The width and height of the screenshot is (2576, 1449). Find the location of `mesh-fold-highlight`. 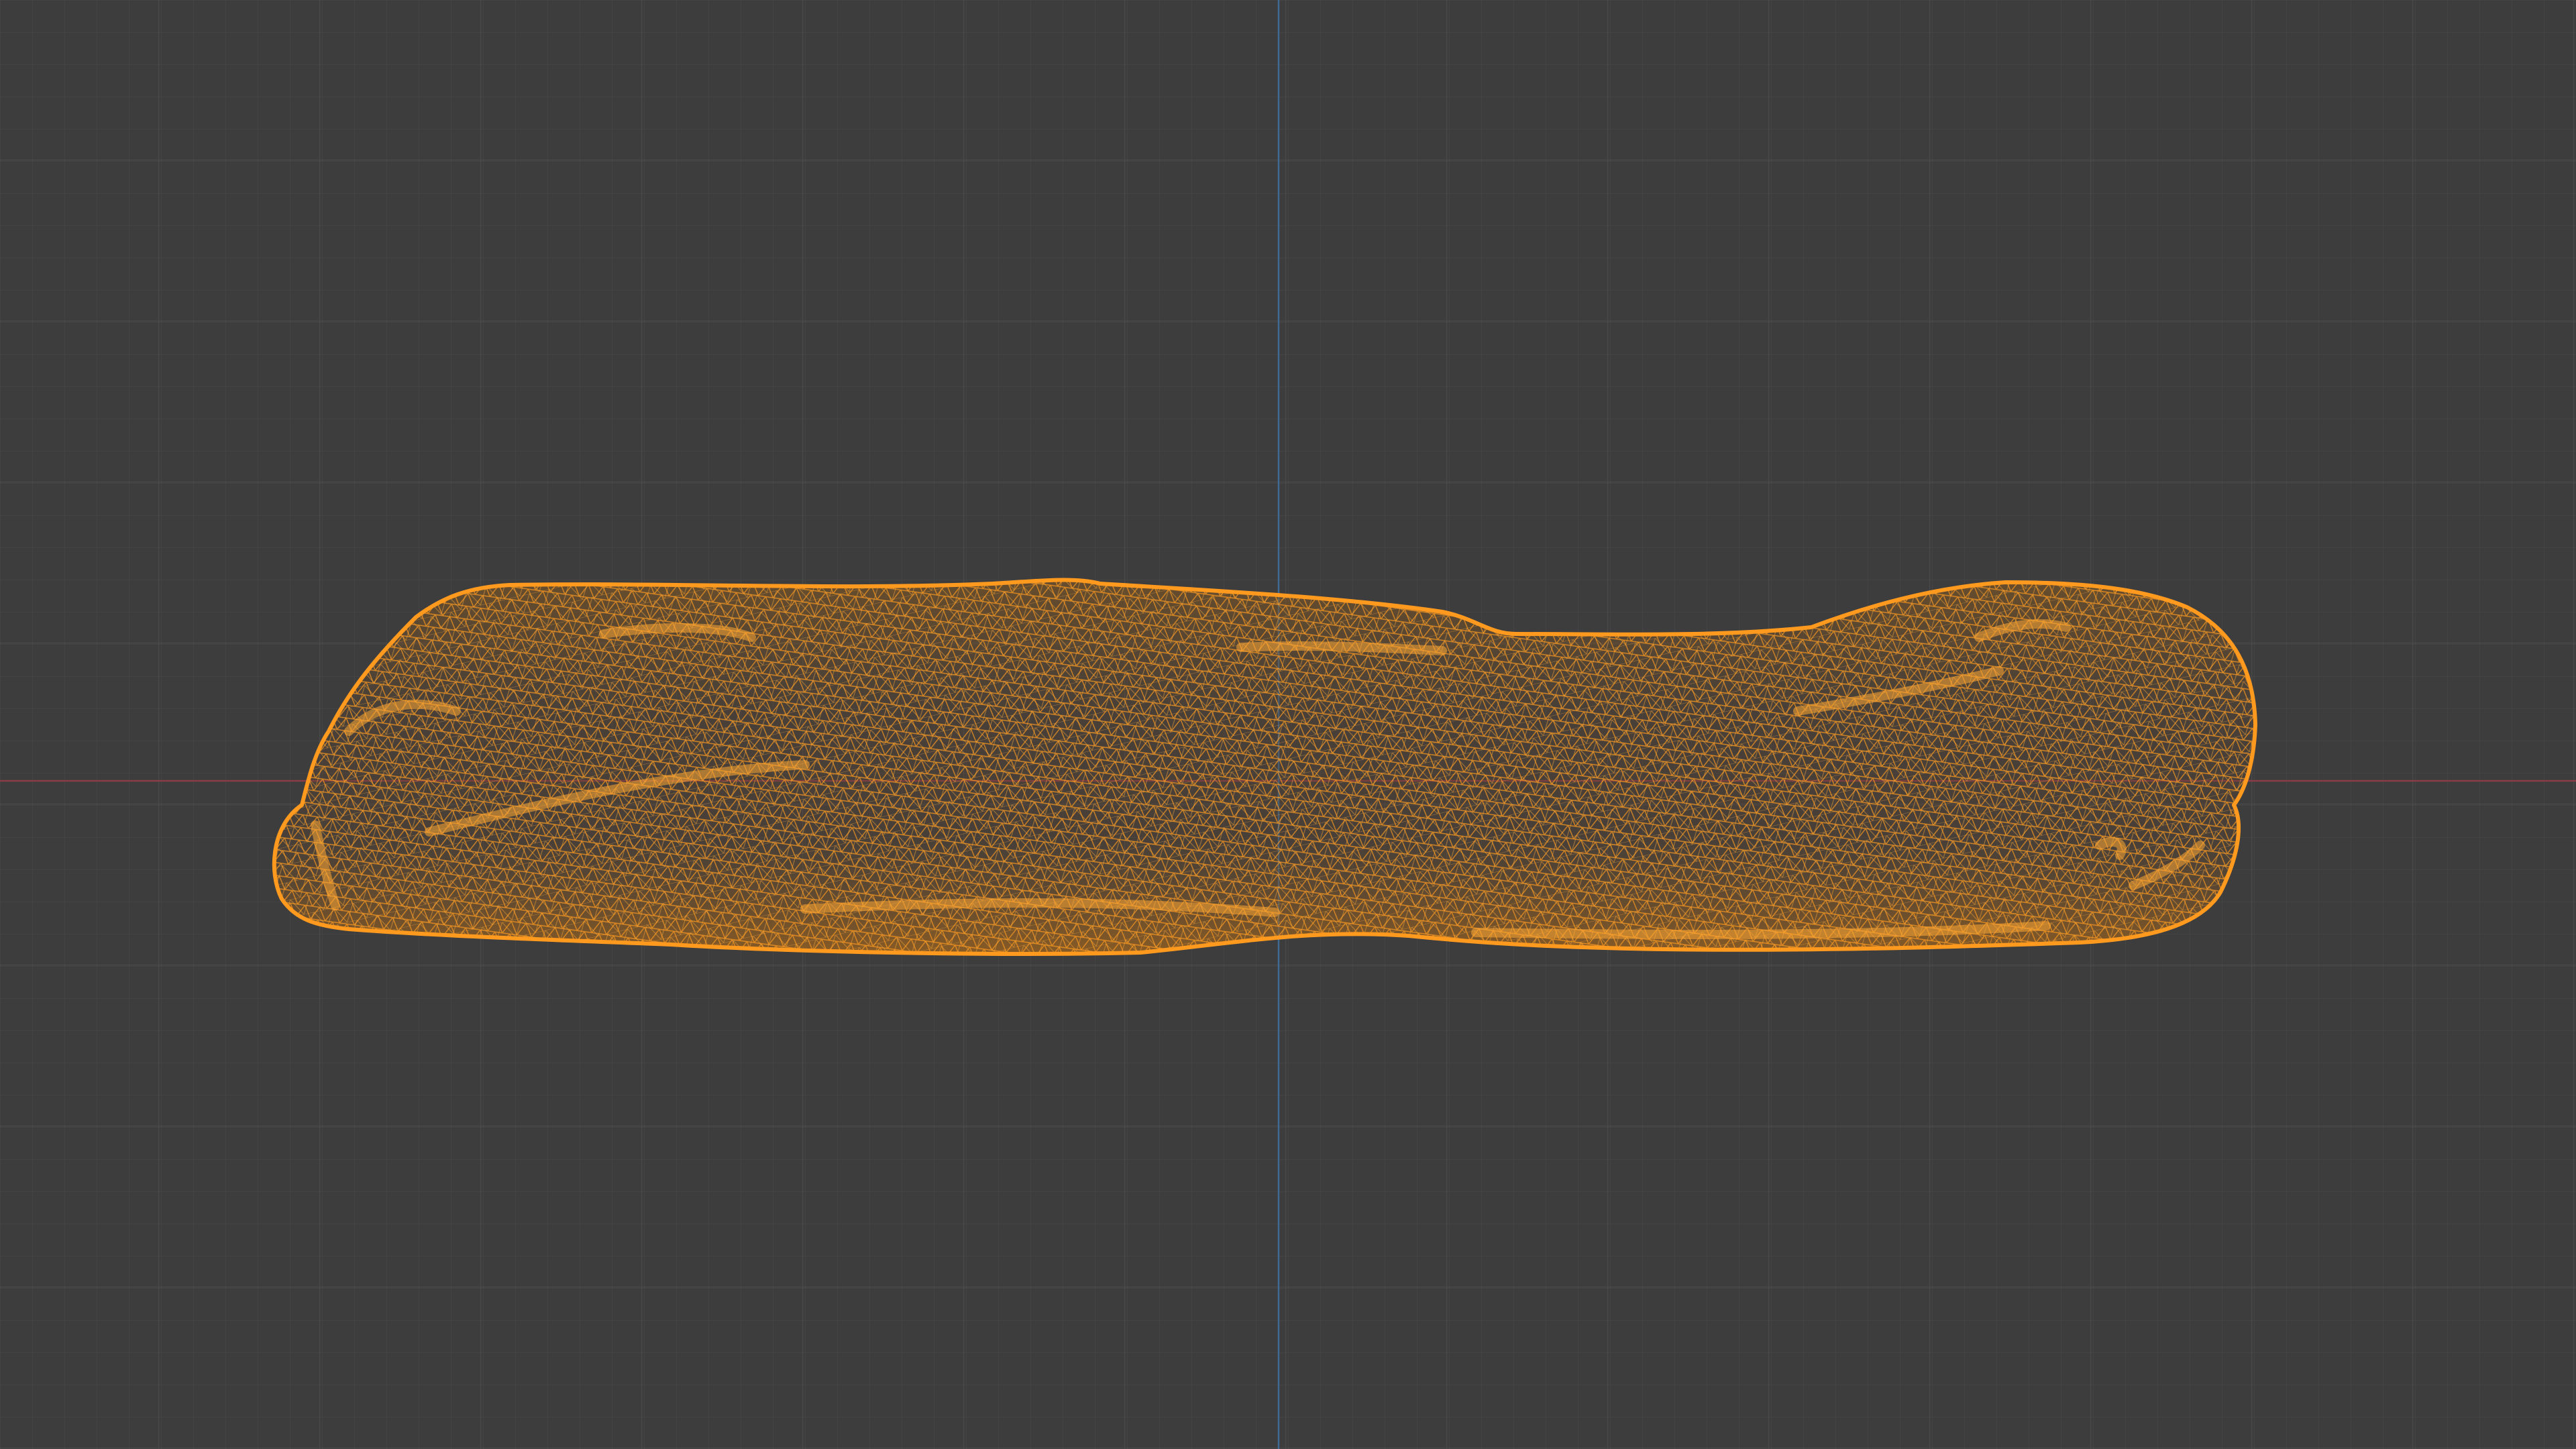

mesh-fold-highlight is located at coordinates (1341, 648).